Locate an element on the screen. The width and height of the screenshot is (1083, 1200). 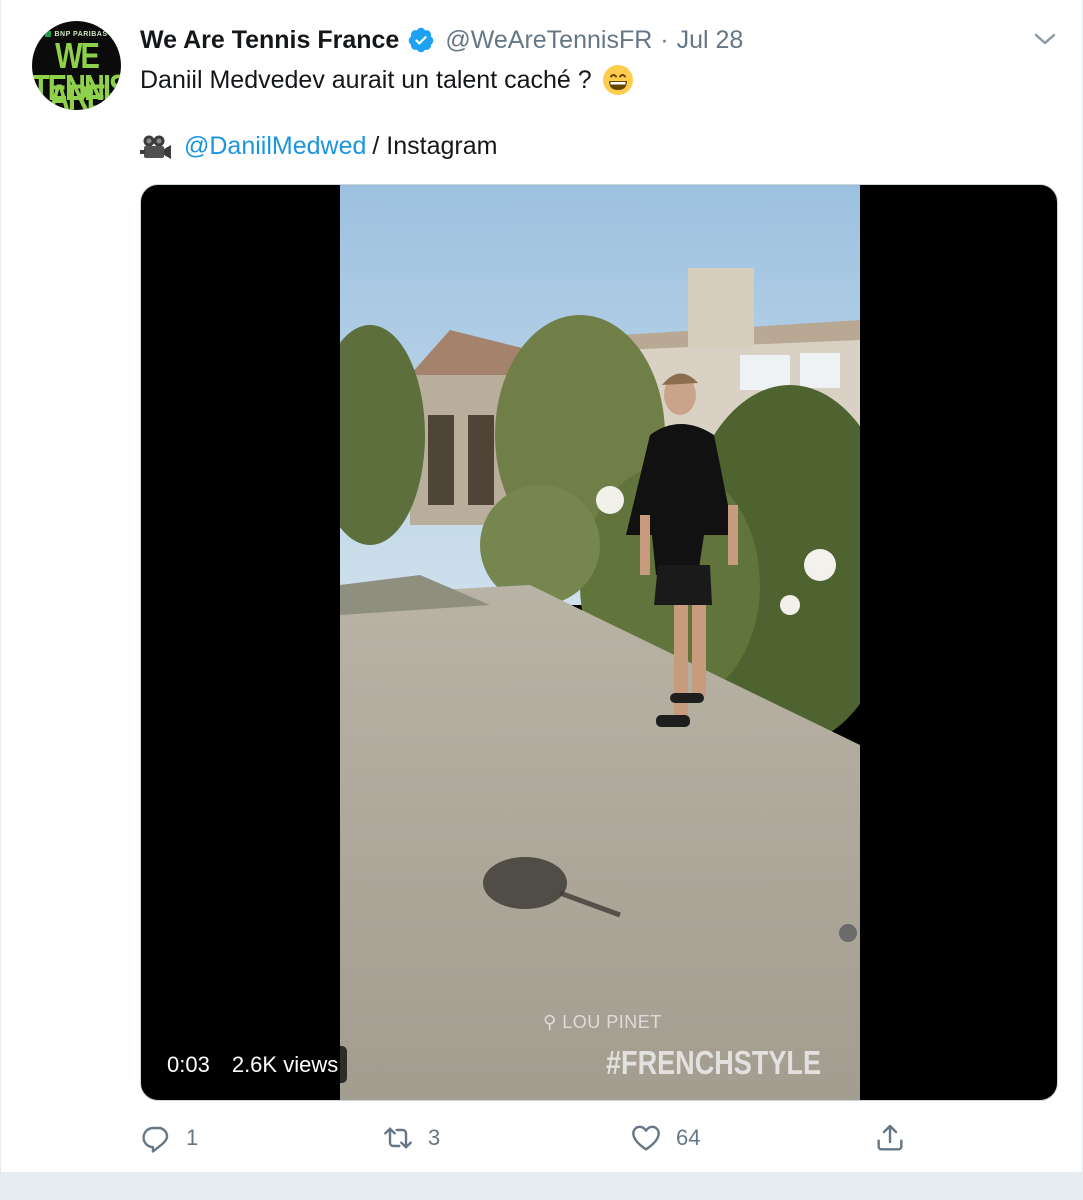
source-text: / Instagram is located at coordinates (435, 146).